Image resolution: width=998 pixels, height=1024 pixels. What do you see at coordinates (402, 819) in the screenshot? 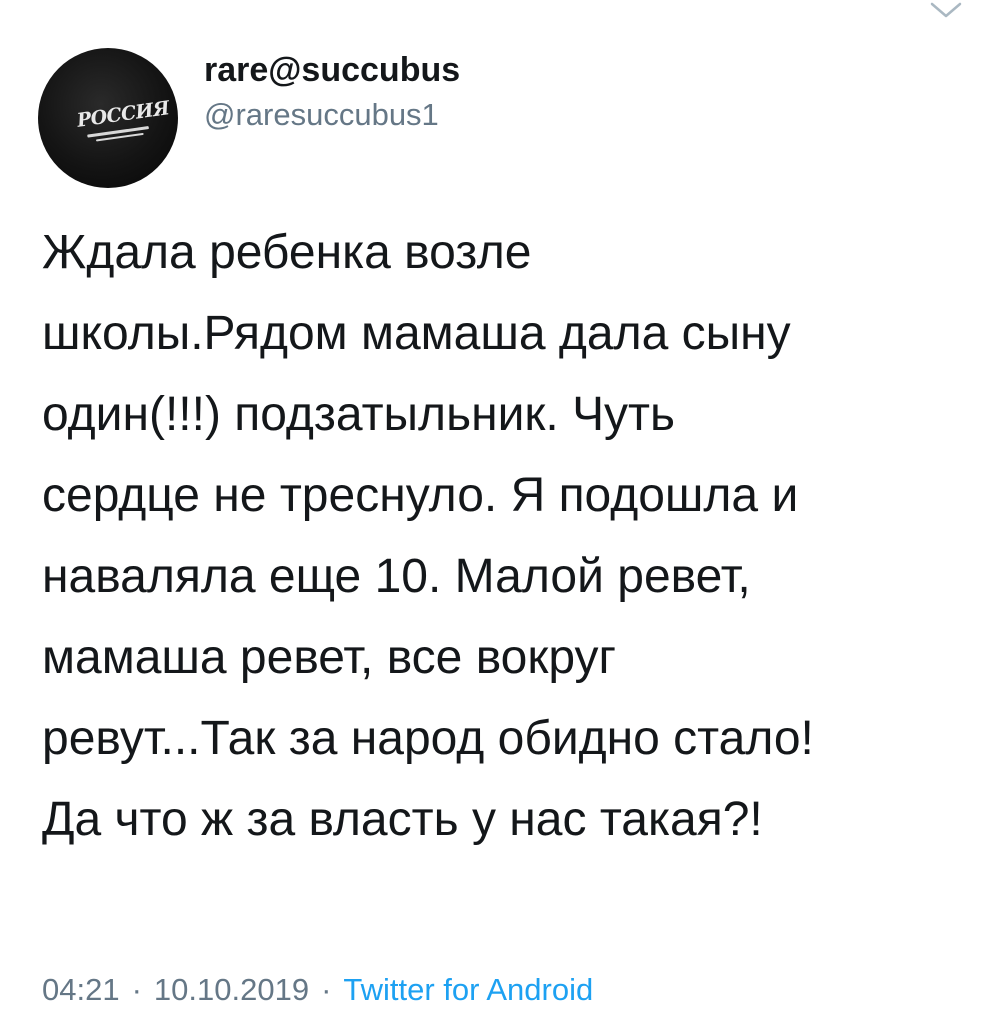
I see `tweet-text-line: Да что ж за власть у нас такая?!` at bounding box center [402, 819].